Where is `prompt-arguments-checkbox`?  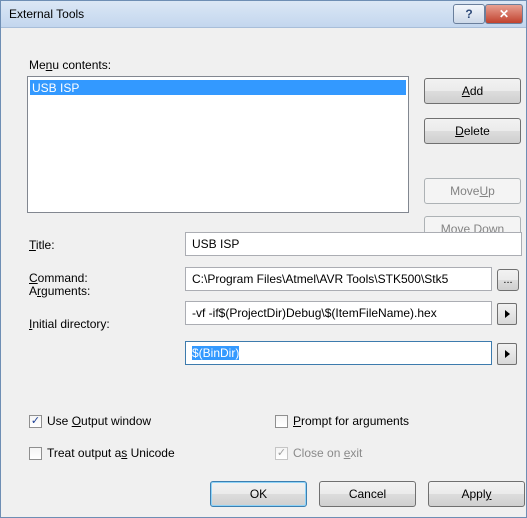
prompt-arguments-checkbox is located at coordinates (281, 421).